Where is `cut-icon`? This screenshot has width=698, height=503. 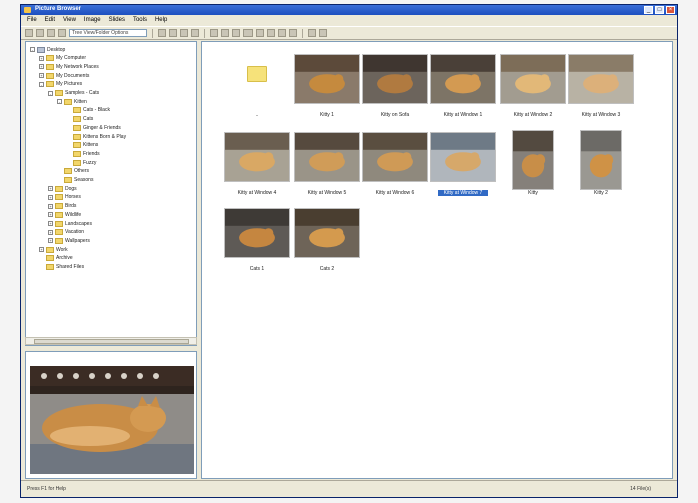 cut-icon is located at coordinates (162, 33).